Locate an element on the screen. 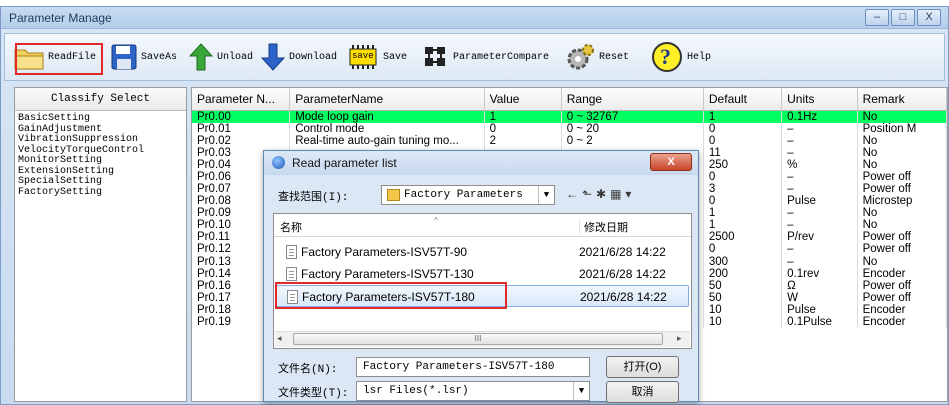 Image resolution: width=949 pixels, height=405 pixels. param-range: 0 ~ 2 is located at coordinates (632, 140).